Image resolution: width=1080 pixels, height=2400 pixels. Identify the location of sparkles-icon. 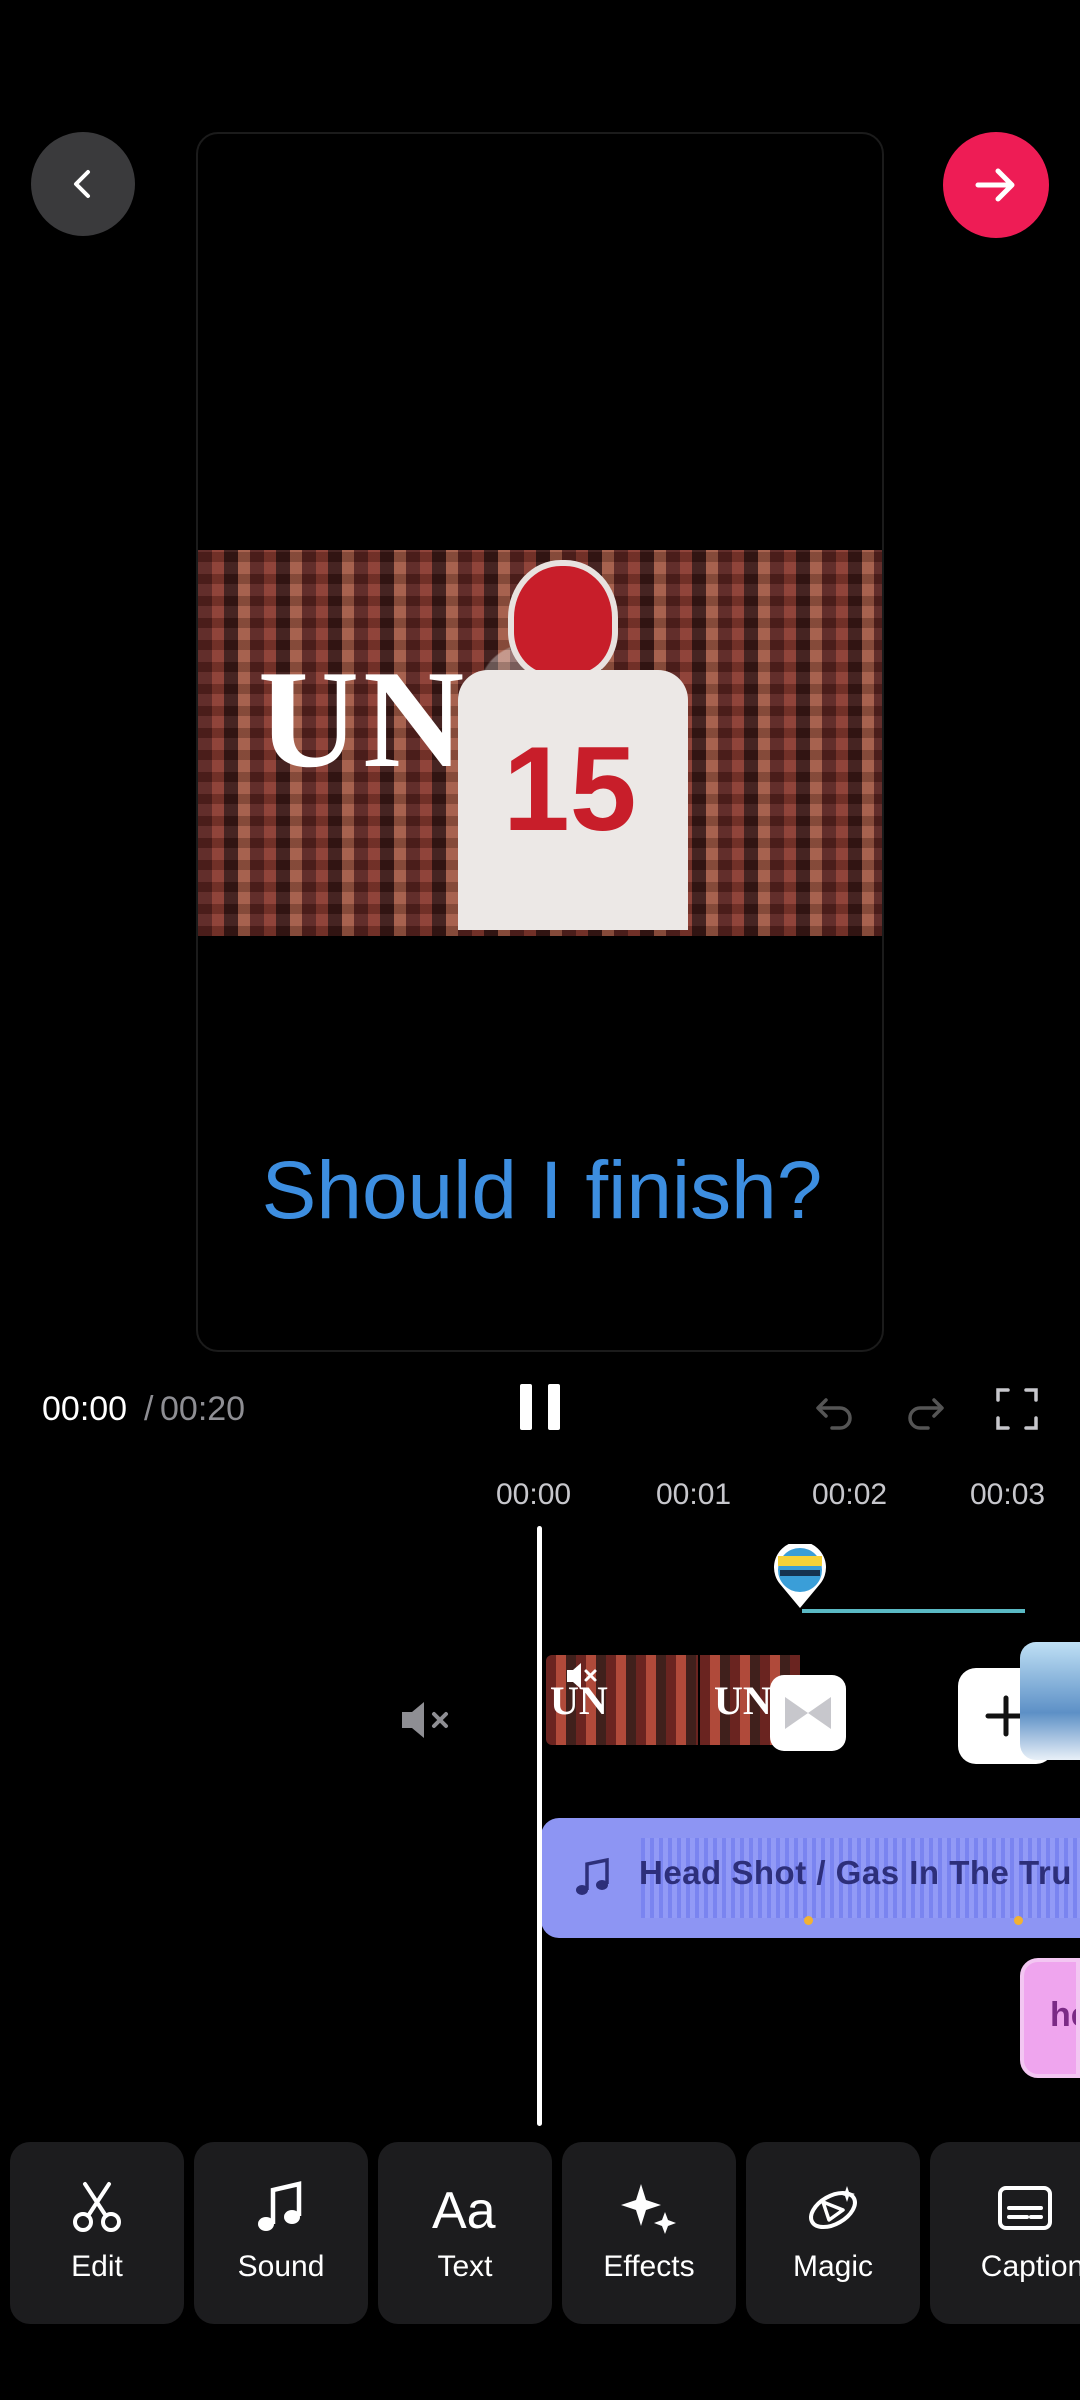
(648, 2209).